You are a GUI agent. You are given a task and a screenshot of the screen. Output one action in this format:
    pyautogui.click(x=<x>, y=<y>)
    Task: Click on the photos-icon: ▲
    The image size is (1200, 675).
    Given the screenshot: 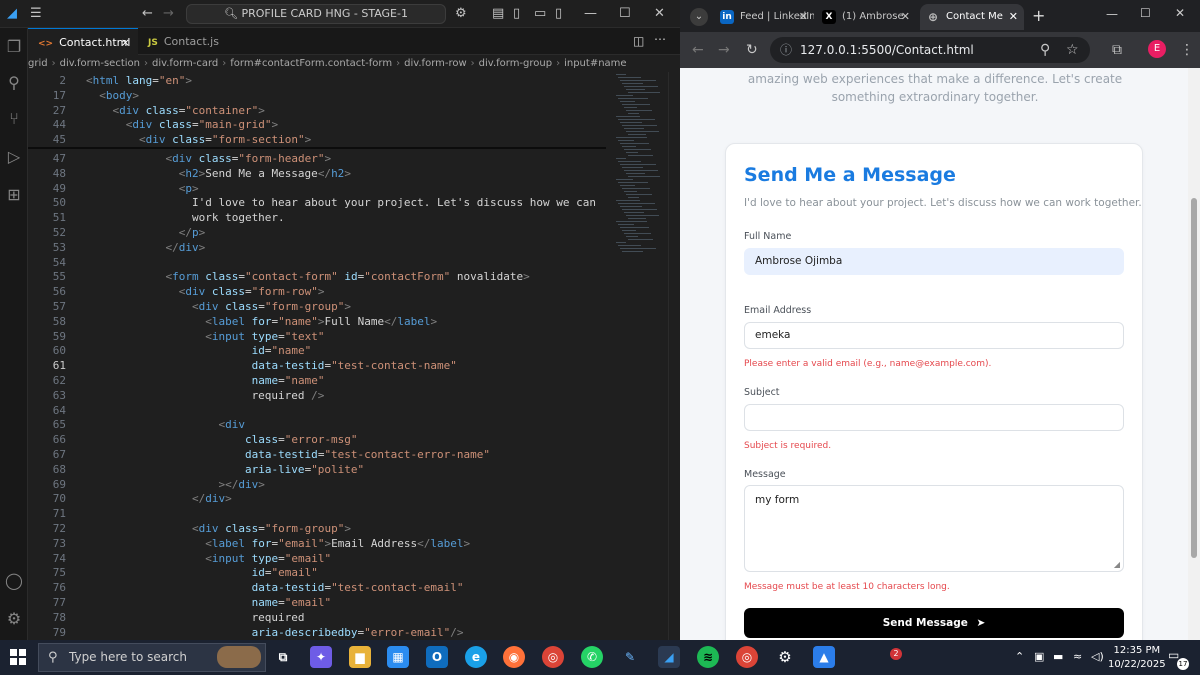 What is the action you would take?
    pyautogui.click(x=824, y=657)
    